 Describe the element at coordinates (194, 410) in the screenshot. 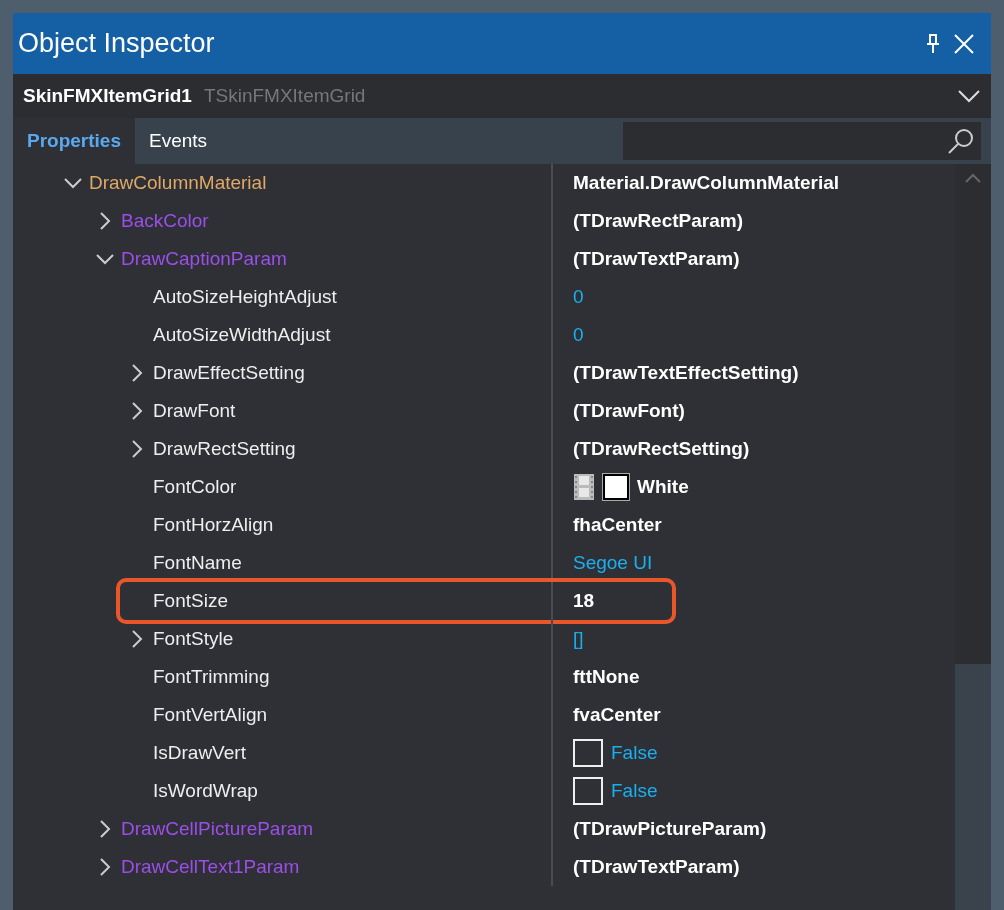

I see `property-name: DrawFont` at that location.